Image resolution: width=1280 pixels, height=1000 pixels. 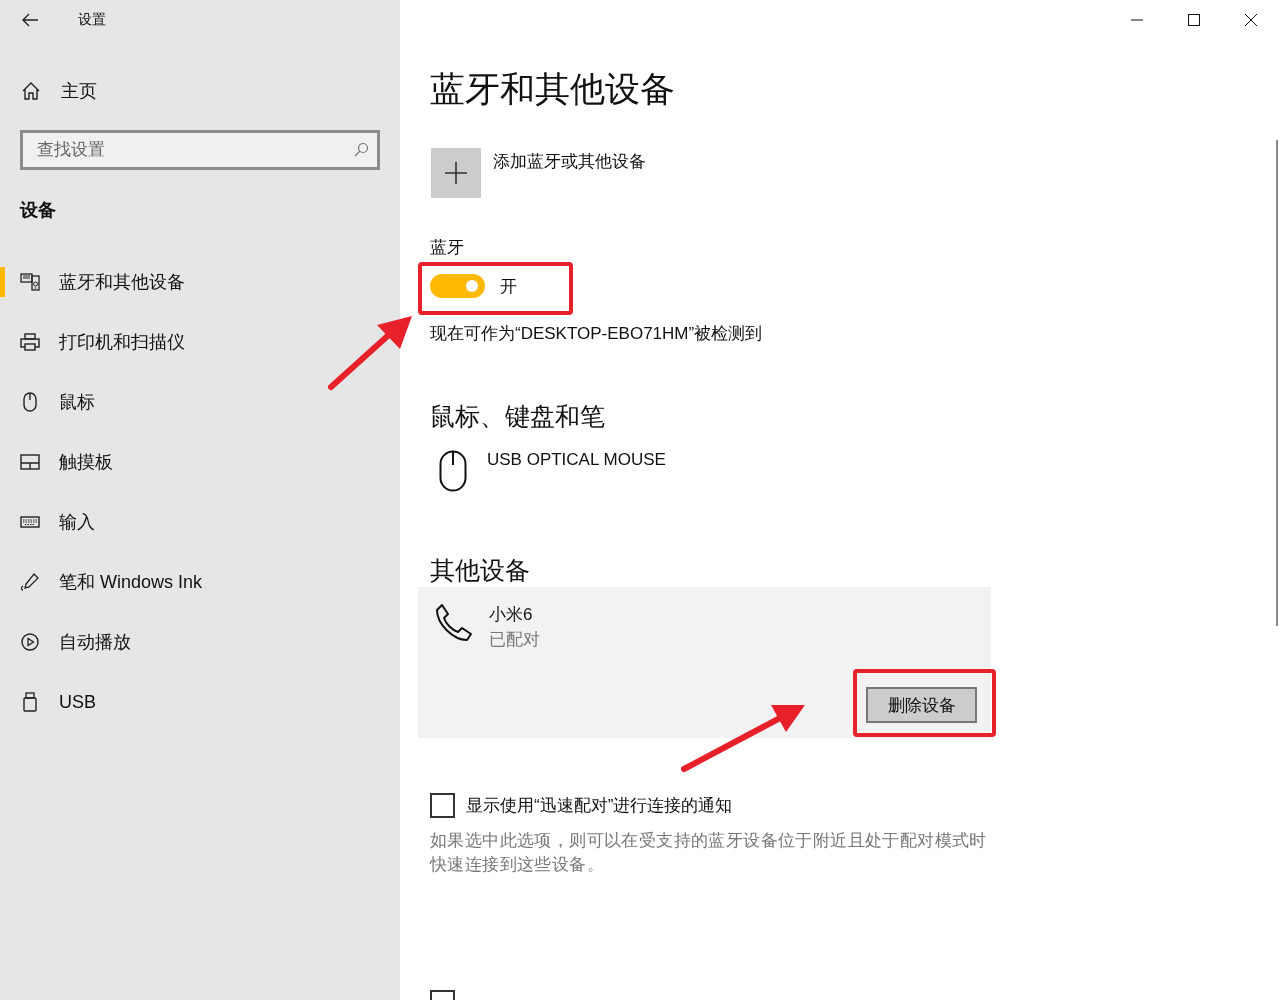 I want to click on checkbox-description: 如果选中此选项，则可以在受支持的蓝牙设备位于附近且处于配对模式时快速连接到这些设备。, so click(x=709, y=853).